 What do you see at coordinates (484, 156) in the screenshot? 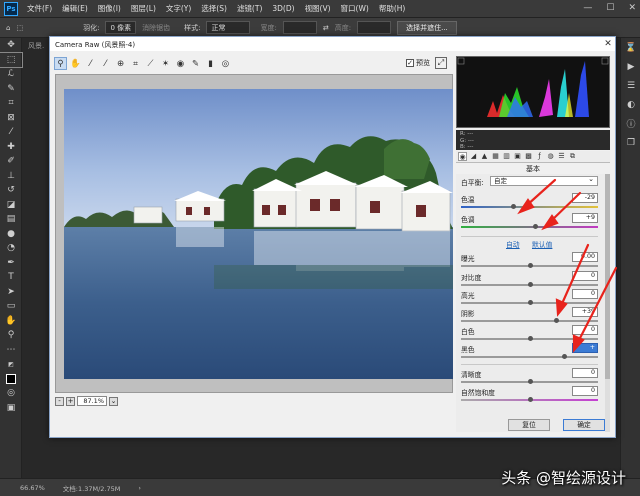
I see `tab-detail-icon: ▲` at bounding box center [484, 156].